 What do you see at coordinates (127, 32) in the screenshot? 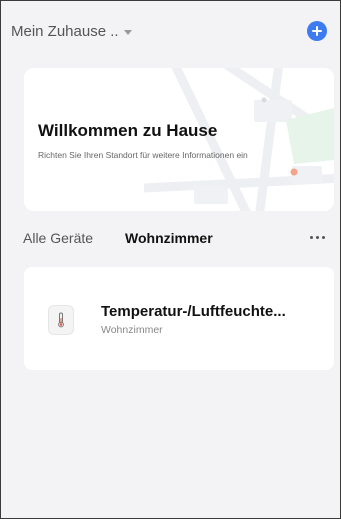
I see `caret-down-icon` at bounding box center [127, 32].